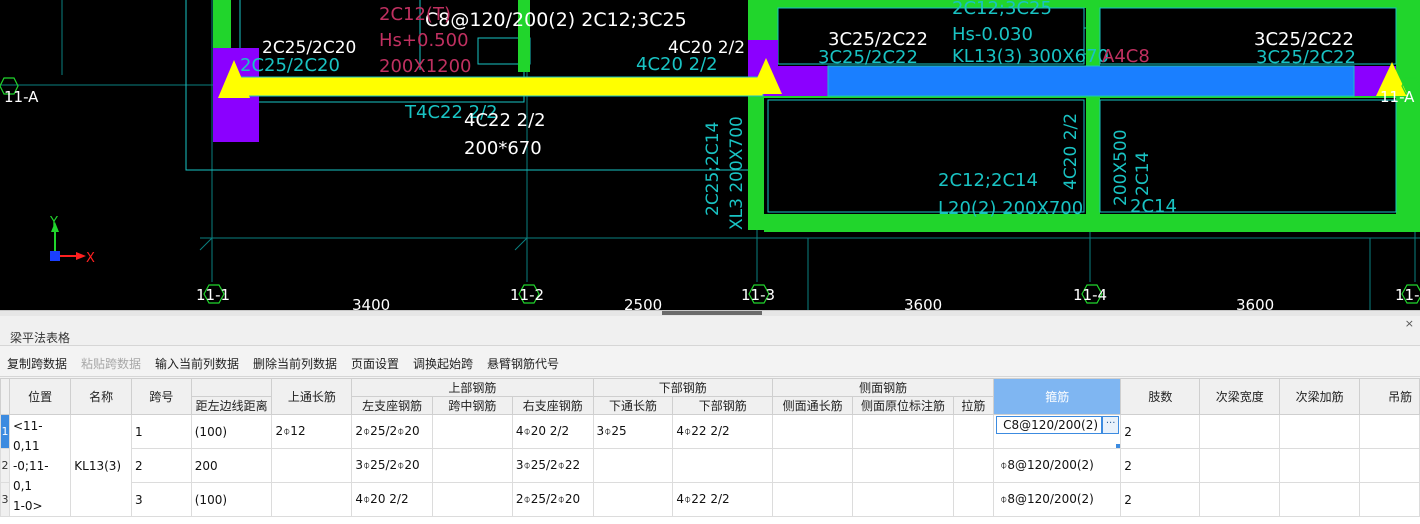 The height and width of the screenshot is (524, 1420). I want to click on span-no-cell: 2, so click(161, 465).